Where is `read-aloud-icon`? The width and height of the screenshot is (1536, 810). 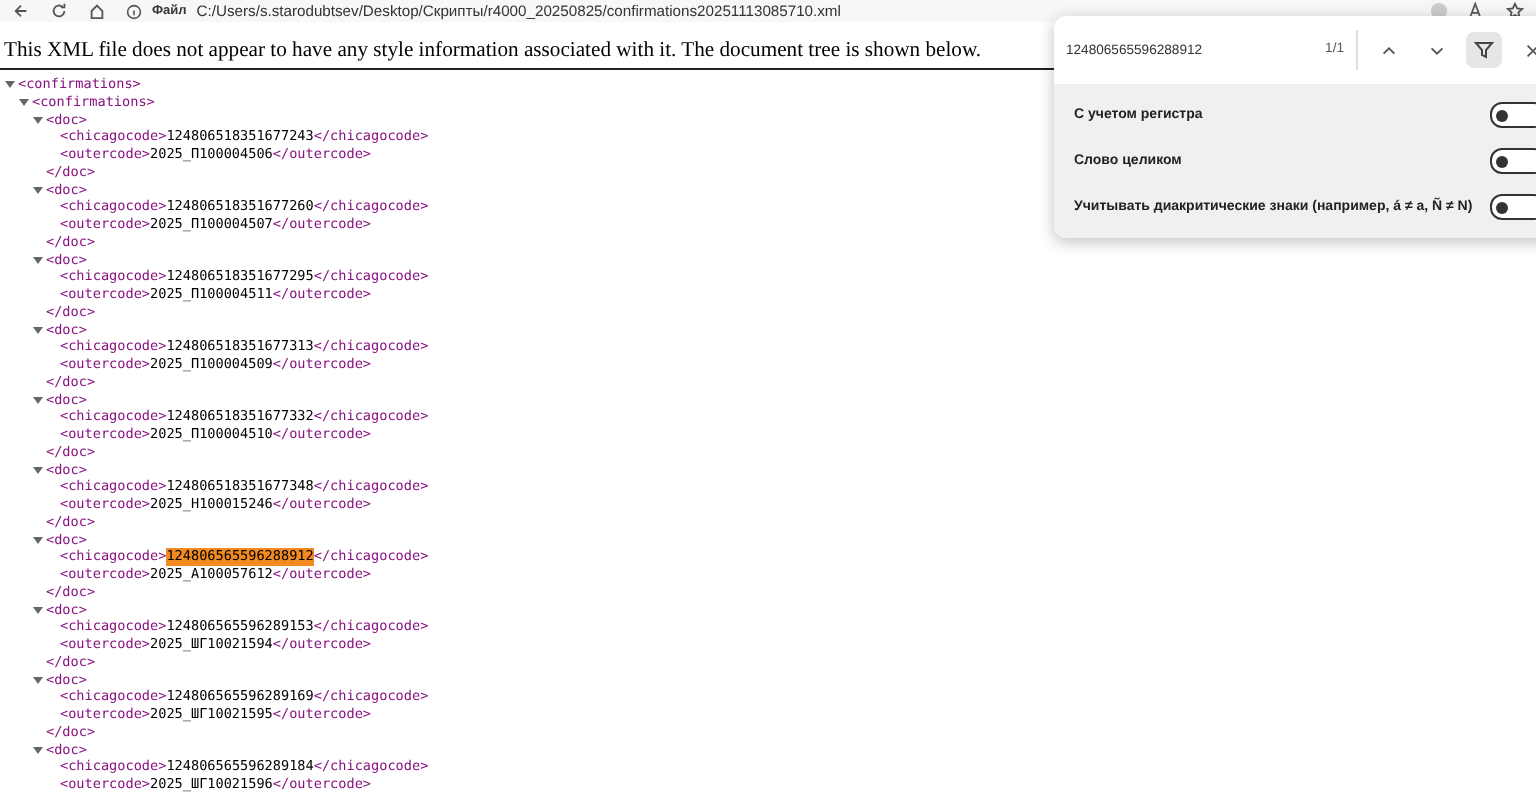
read-aloud-icon is located at coordinates (1477, 11).